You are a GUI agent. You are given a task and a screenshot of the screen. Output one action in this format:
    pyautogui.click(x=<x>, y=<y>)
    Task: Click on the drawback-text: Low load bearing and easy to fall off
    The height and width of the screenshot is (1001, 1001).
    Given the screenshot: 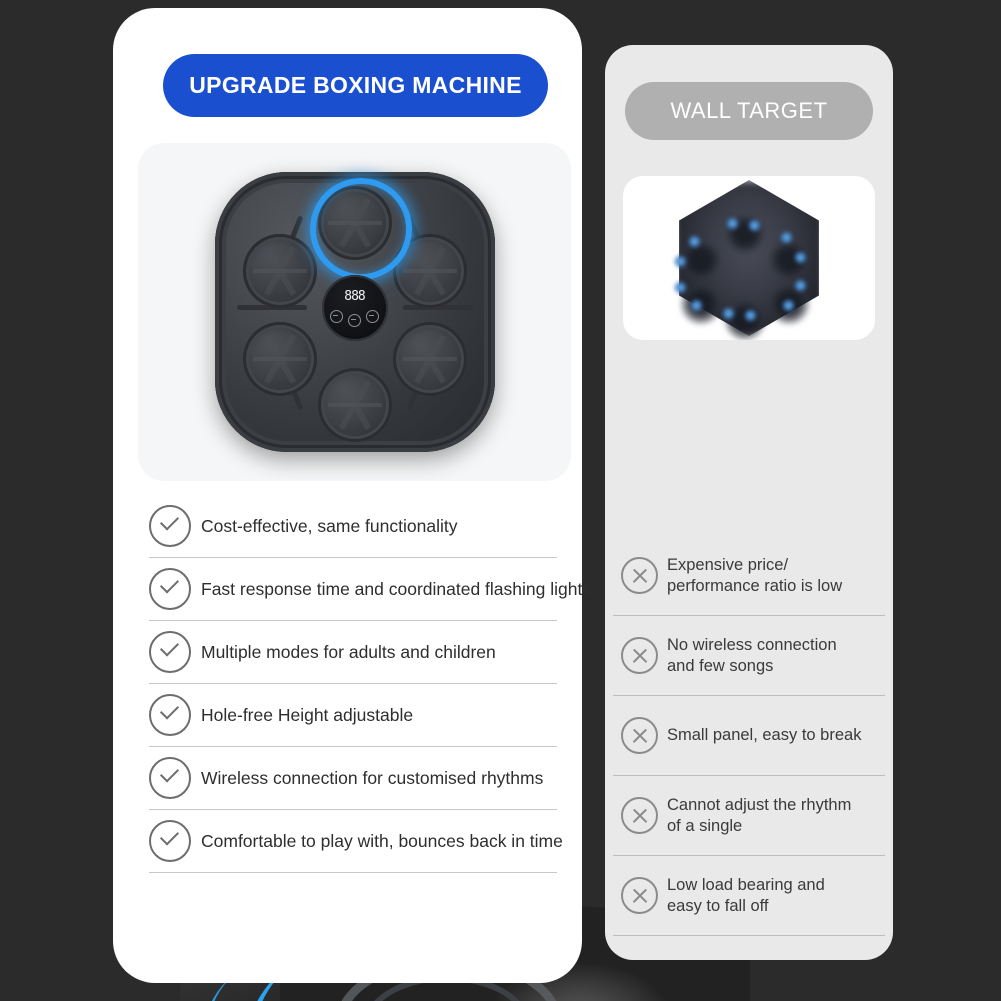 What is the action you would take?
    pyautogui.click(x=746, y=895)
    